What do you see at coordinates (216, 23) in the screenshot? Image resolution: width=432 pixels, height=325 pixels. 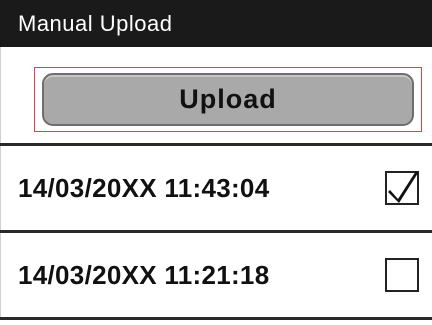 I see `page-title: Manual Upload` at bounding box center [216, 23].